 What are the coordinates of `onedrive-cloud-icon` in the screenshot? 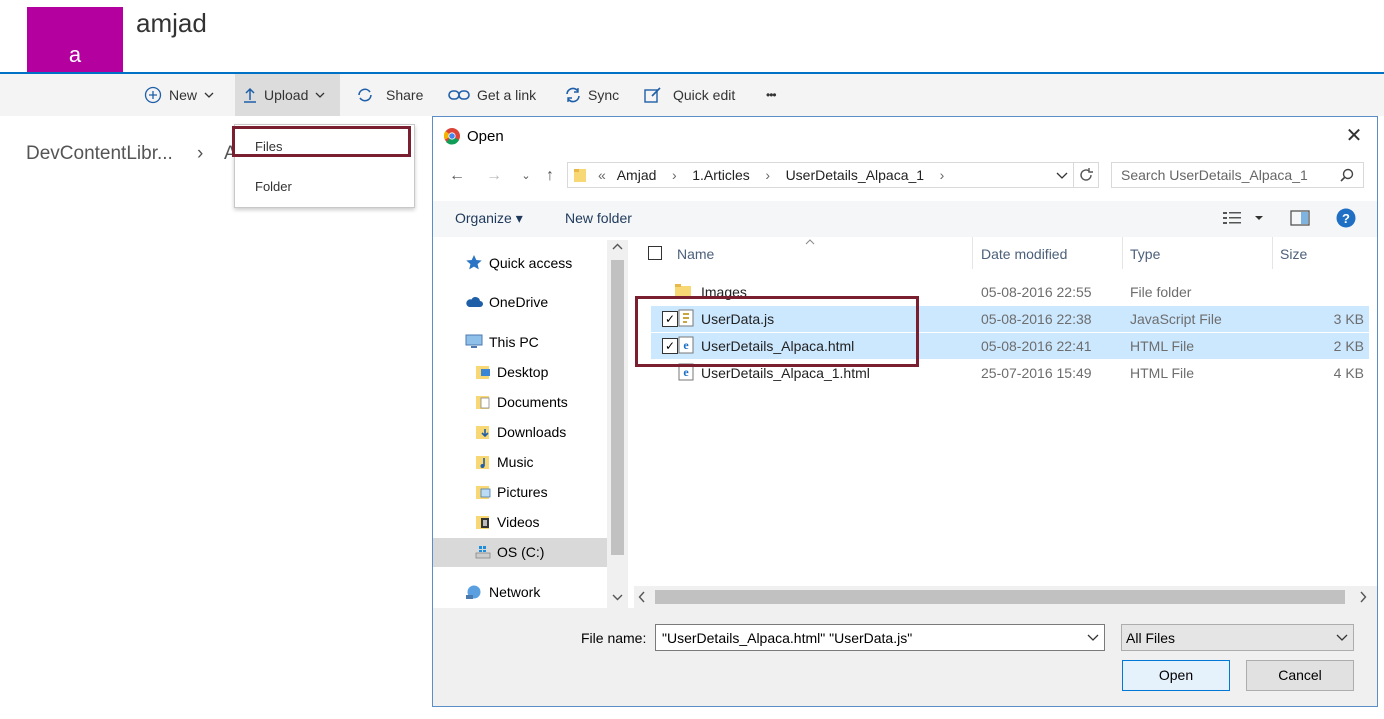 It's located at (474, 302).